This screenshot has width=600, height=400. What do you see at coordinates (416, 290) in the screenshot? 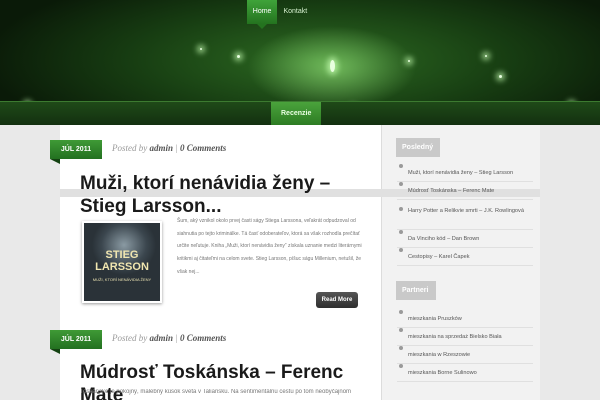
I see `widget-heading-partners: Partneri` at bounding box center [416, 290].